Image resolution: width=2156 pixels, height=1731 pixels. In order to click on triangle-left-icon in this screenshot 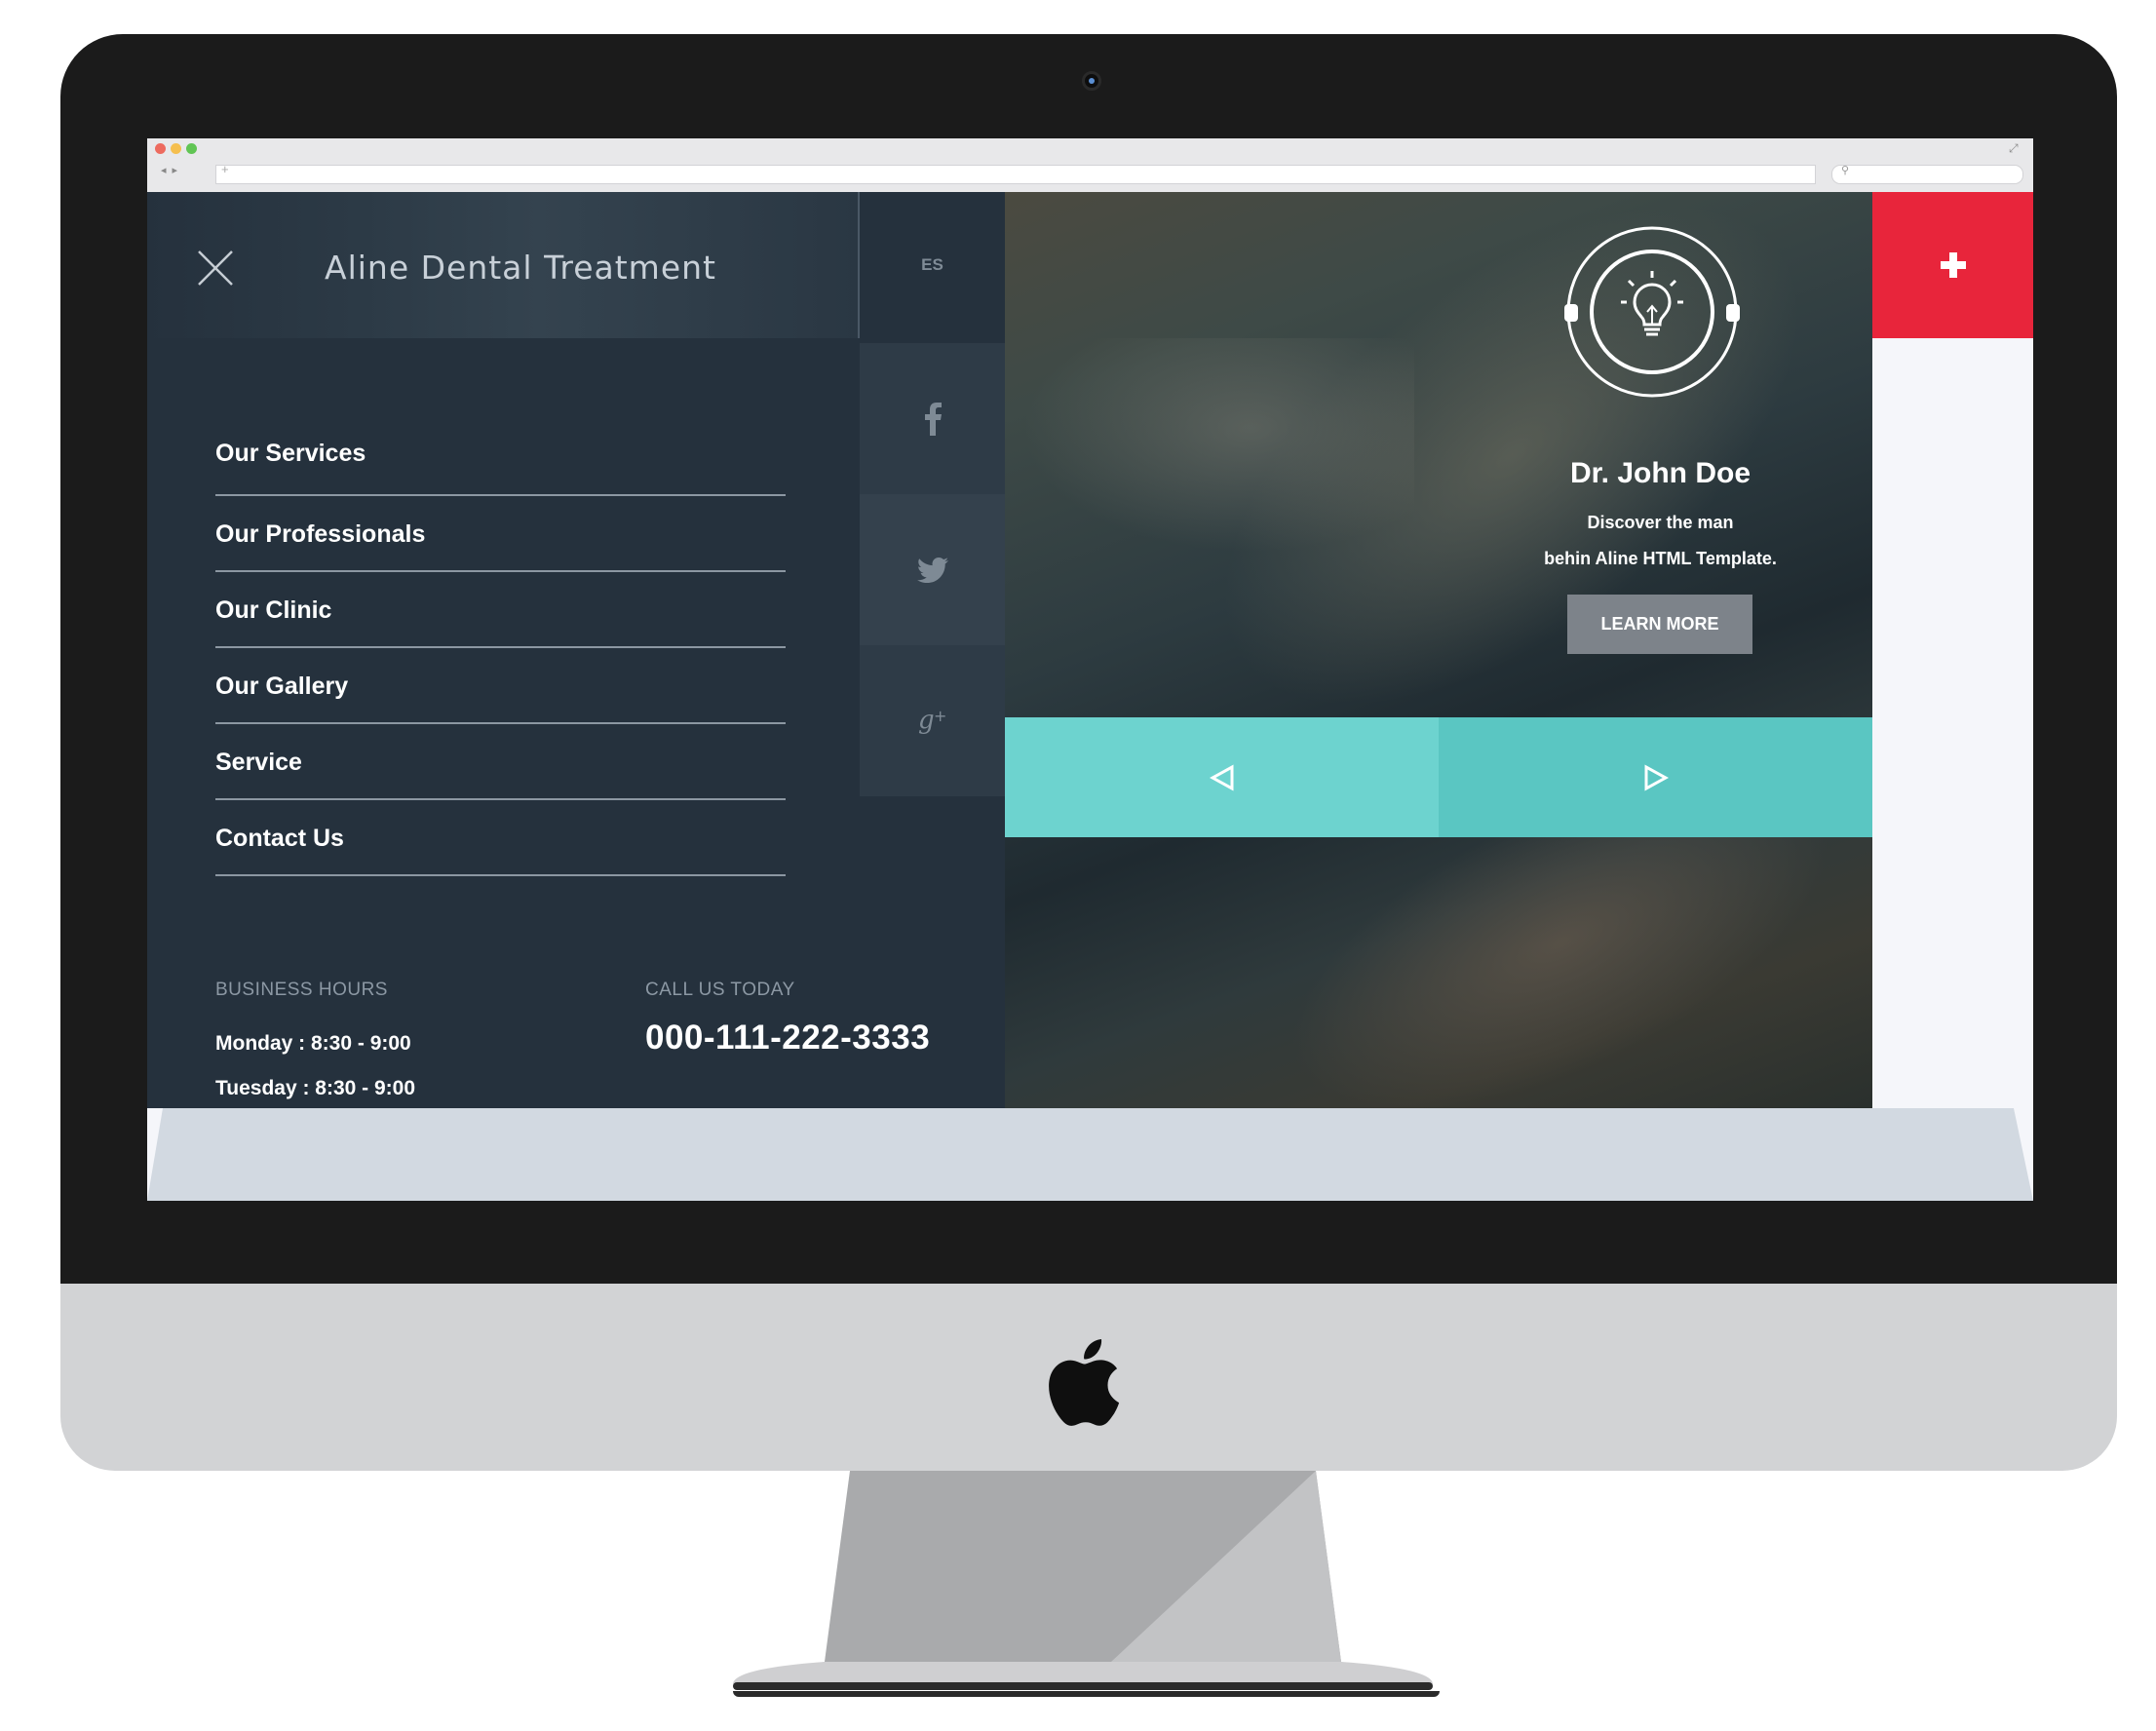, I will do `click(1221, 777)`.